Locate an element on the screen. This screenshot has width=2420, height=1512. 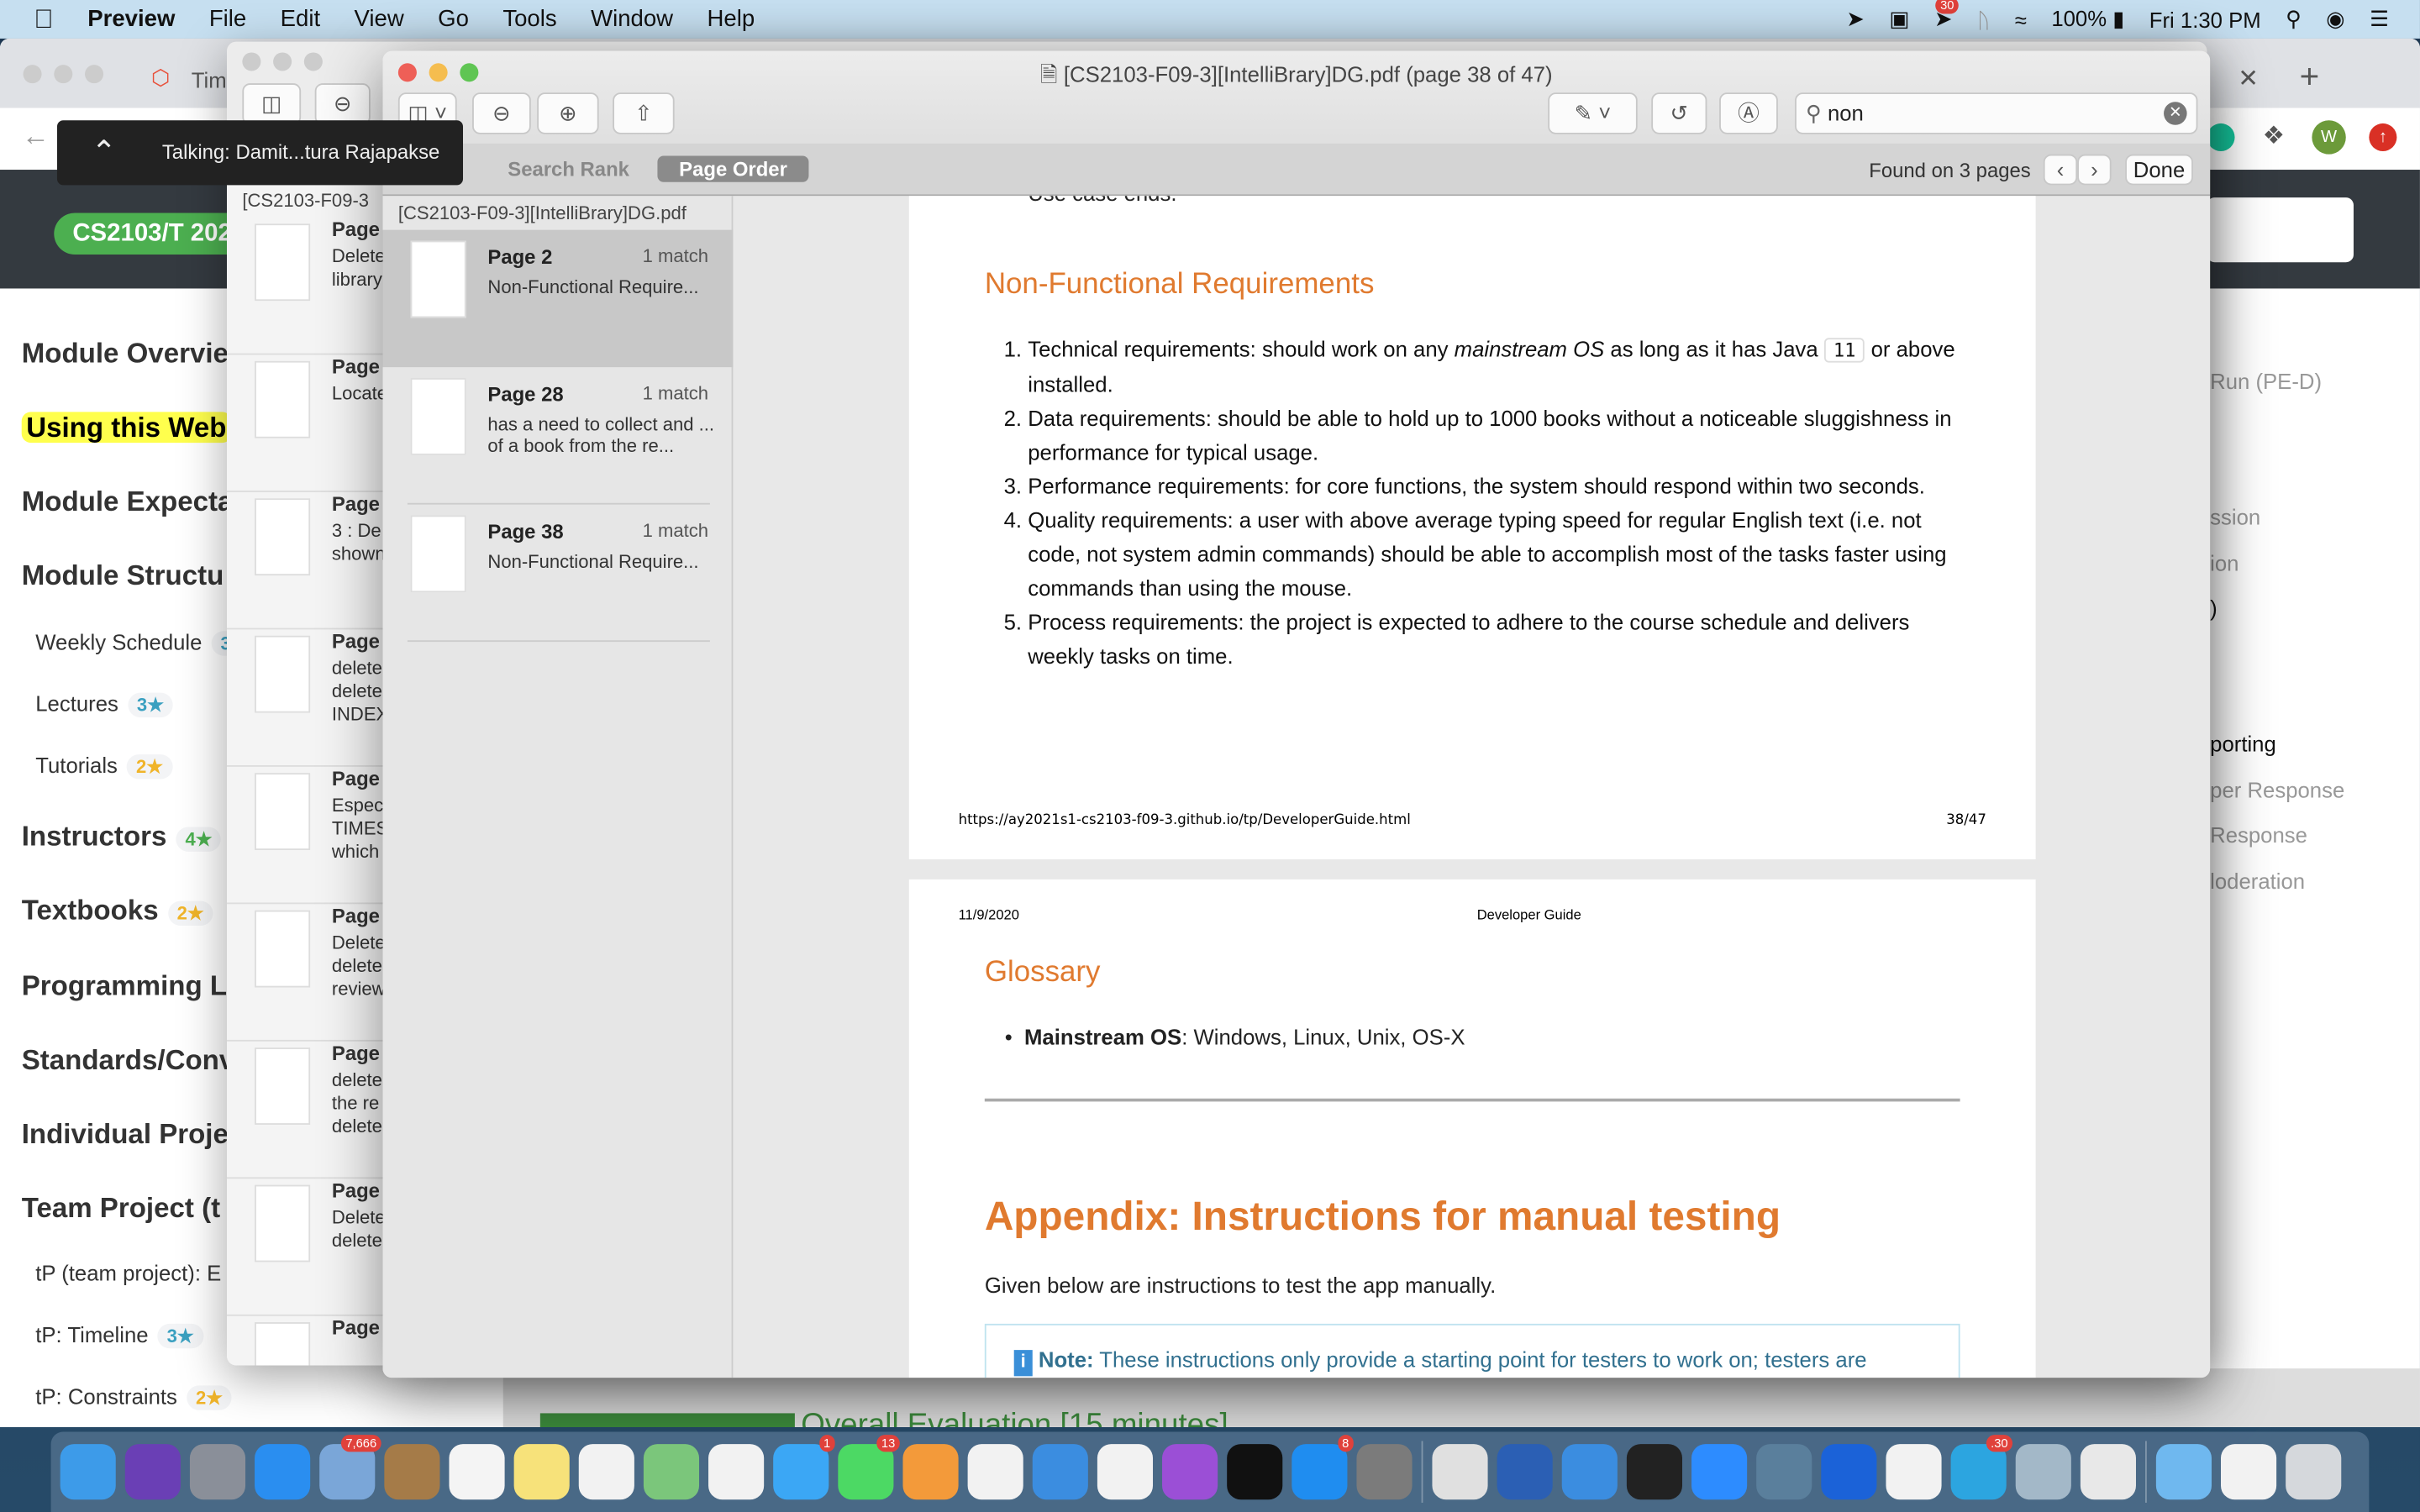
sidebar-item: tP (team project): E is located at coordinates (128, 1273).